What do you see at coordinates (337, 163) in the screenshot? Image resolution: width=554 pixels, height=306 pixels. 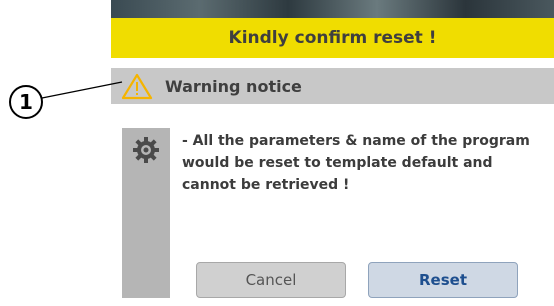 I see `message-line: would be reset to template default and` at bounding box center [337, 163].